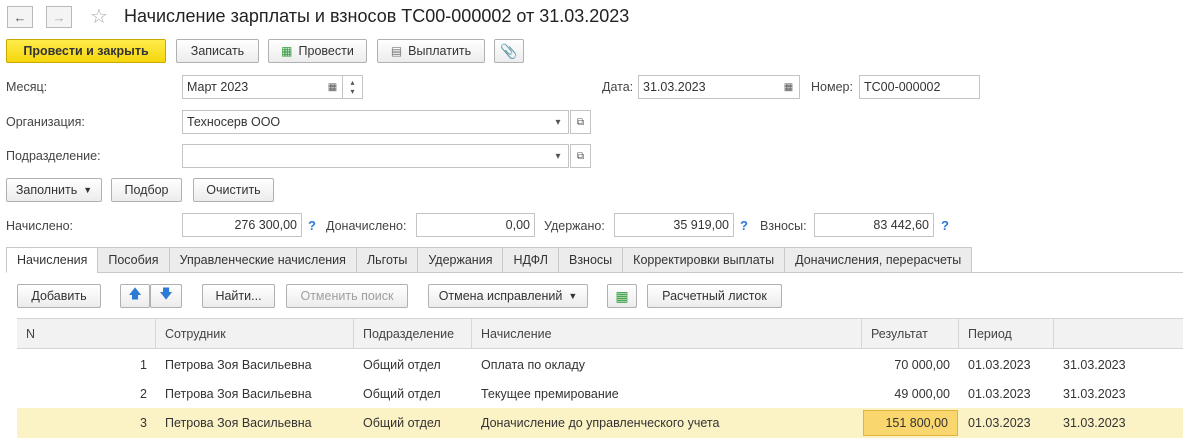 This screenshot has width=1183, height=448. What do you see at coordinates (590, 260) in the screenshot?
I see `tab-contributions: Взносы` at bounding box center [590, 260].